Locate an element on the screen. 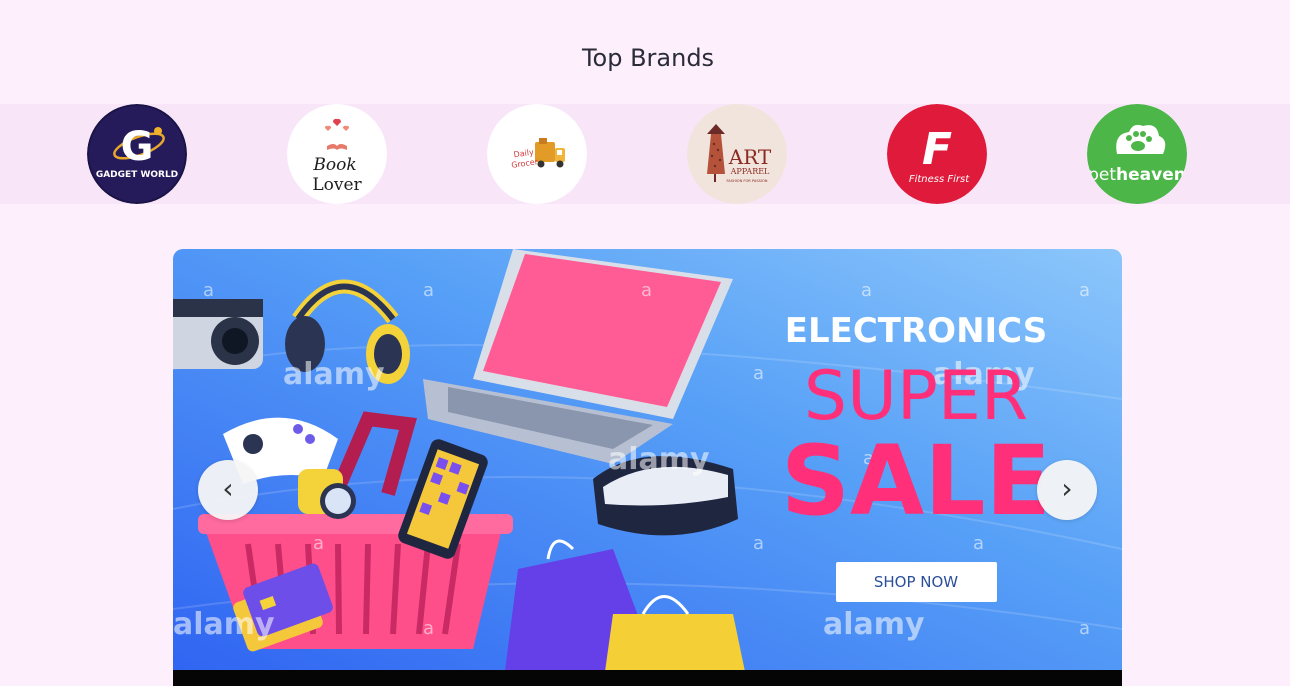 Image resolution: width=1290 pixels, height=686 pixels. art-apparel-logo-icon: ART APPAREL FASHION FOR PASSION is located at coordinates (737, 154).